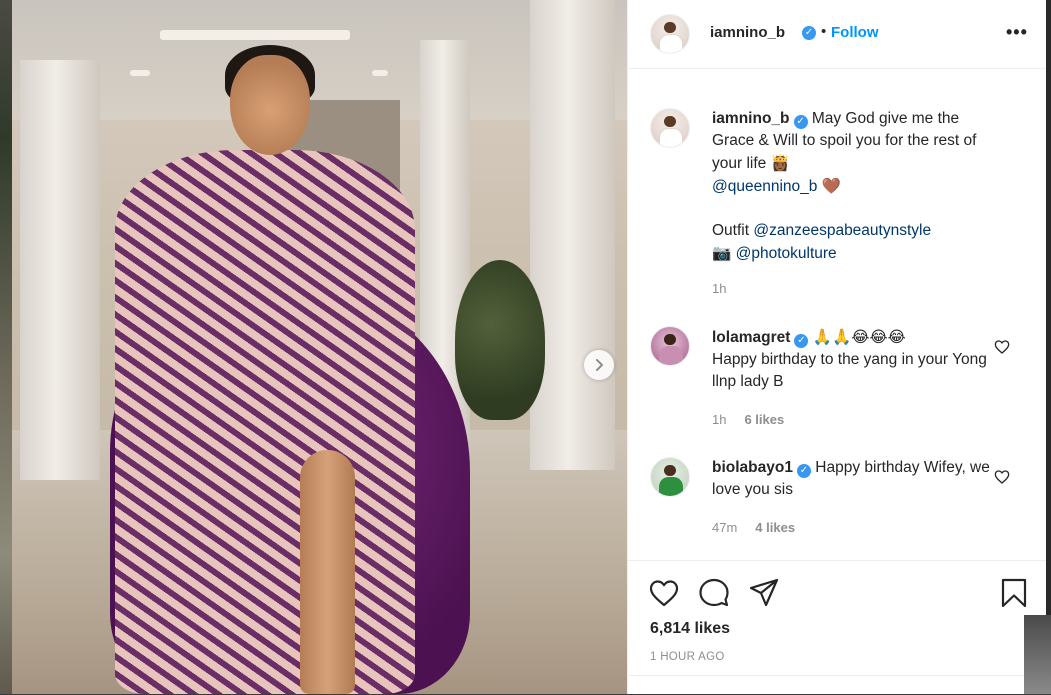 Image resolution: width=1051 pixels, height=695 pixels. Describe the element at coordinates (780, 163) in the screenshot. I see `caption-emoji: 👸🏾` at that location.